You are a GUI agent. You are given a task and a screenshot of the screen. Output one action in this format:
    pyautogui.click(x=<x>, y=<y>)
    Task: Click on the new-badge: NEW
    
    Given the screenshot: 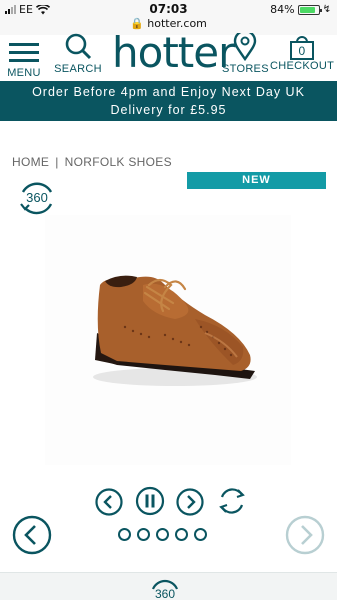 What is the action you would take?
    pyautogui.click(x=256, y=180)
    